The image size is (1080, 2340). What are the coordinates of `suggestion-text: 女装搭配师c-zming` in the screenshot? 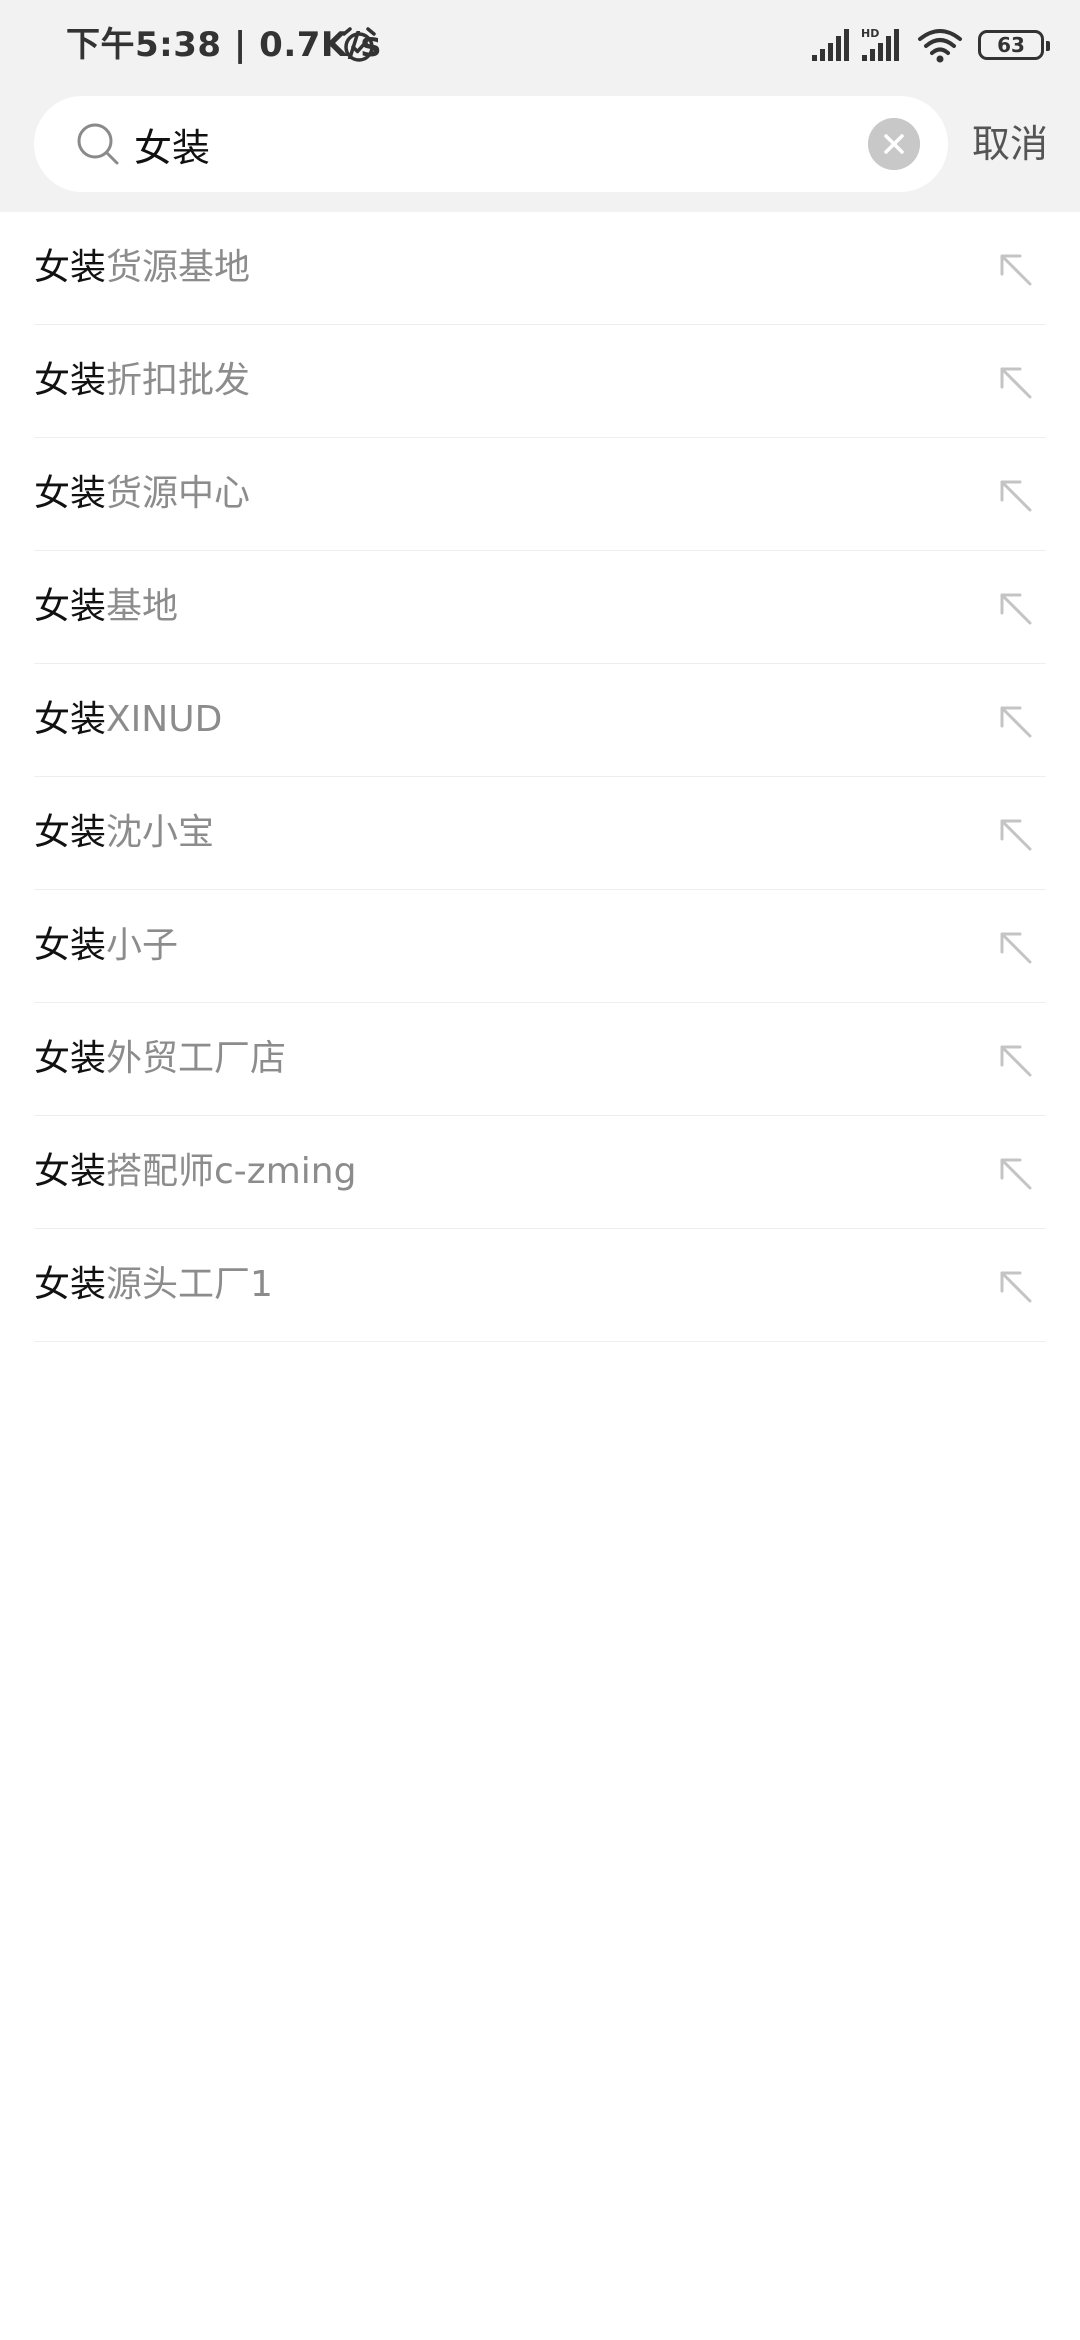 It's located at (195, 1172).